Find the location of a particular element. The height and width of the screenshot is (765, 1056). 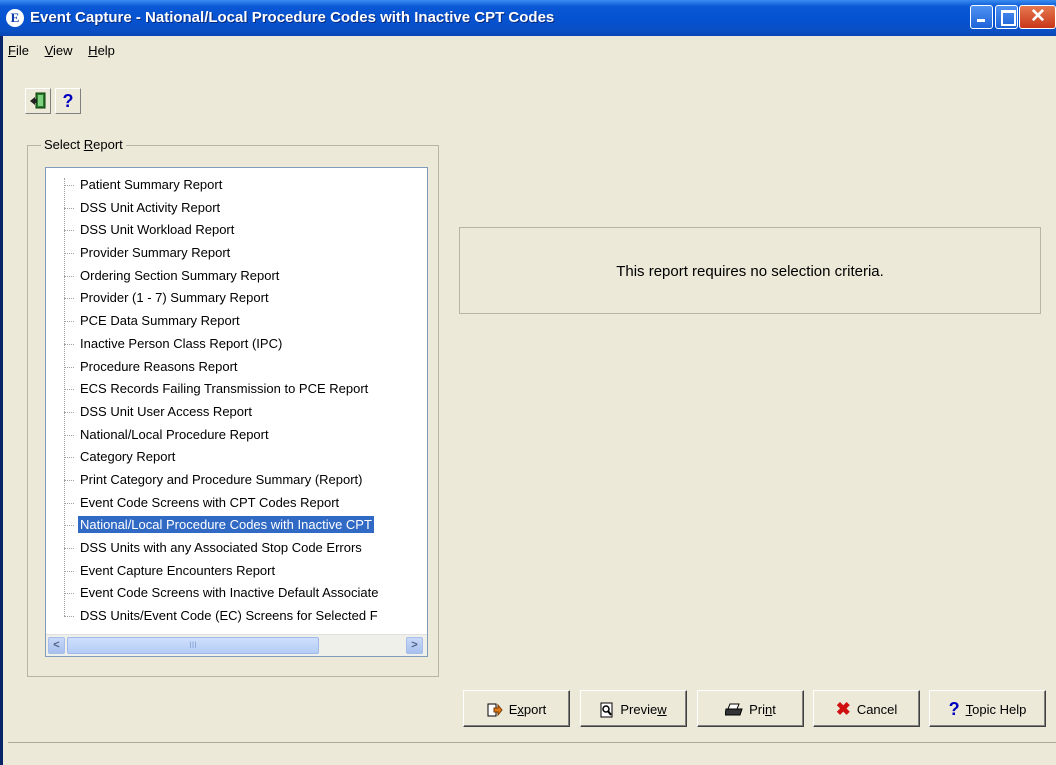

report-tree-item-label: Patient Summary Report is located at coordinates (151, 184).